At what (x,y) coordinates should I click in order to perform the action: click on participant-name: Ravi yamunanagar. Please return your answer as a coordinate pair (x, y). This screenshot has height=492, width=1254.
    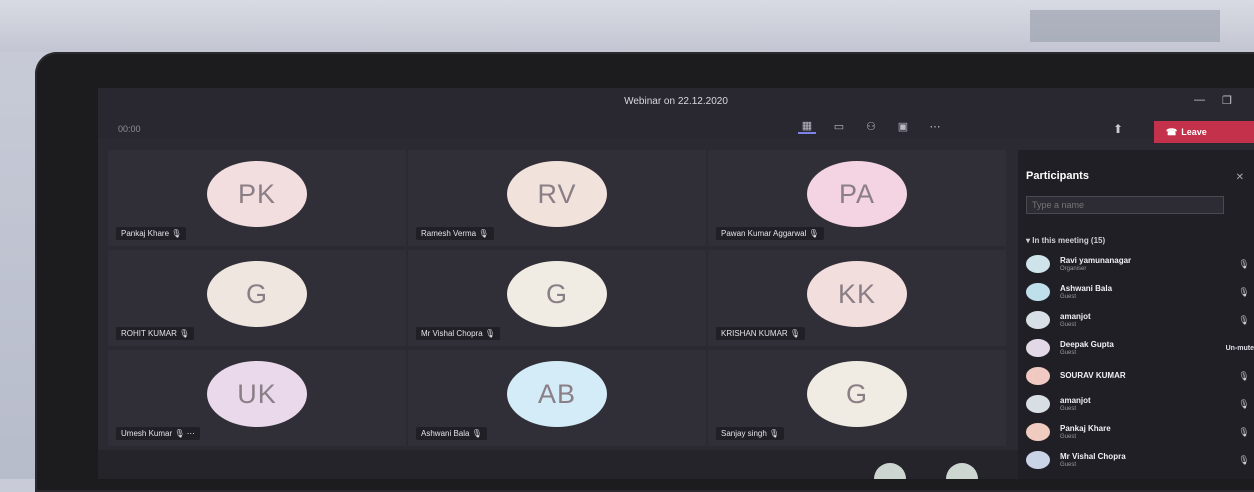
    Looking at the image, I should click on (1096, 260).